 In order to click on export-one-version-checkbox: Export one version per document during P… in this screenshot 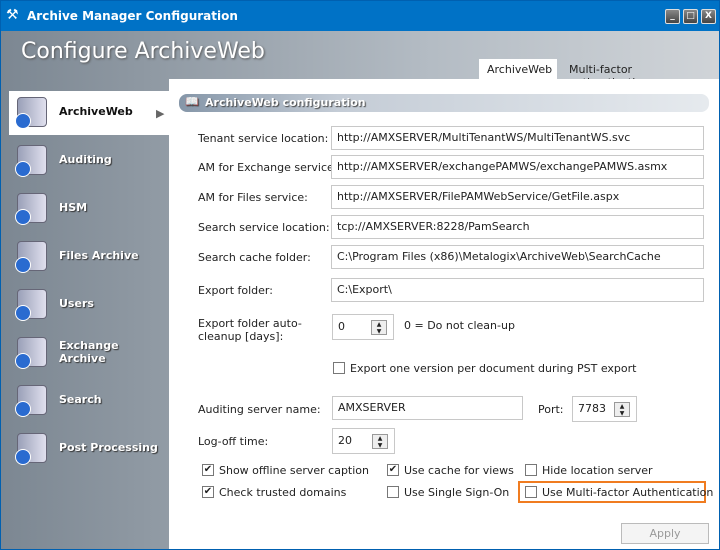, I will do `click(484, 368)`.